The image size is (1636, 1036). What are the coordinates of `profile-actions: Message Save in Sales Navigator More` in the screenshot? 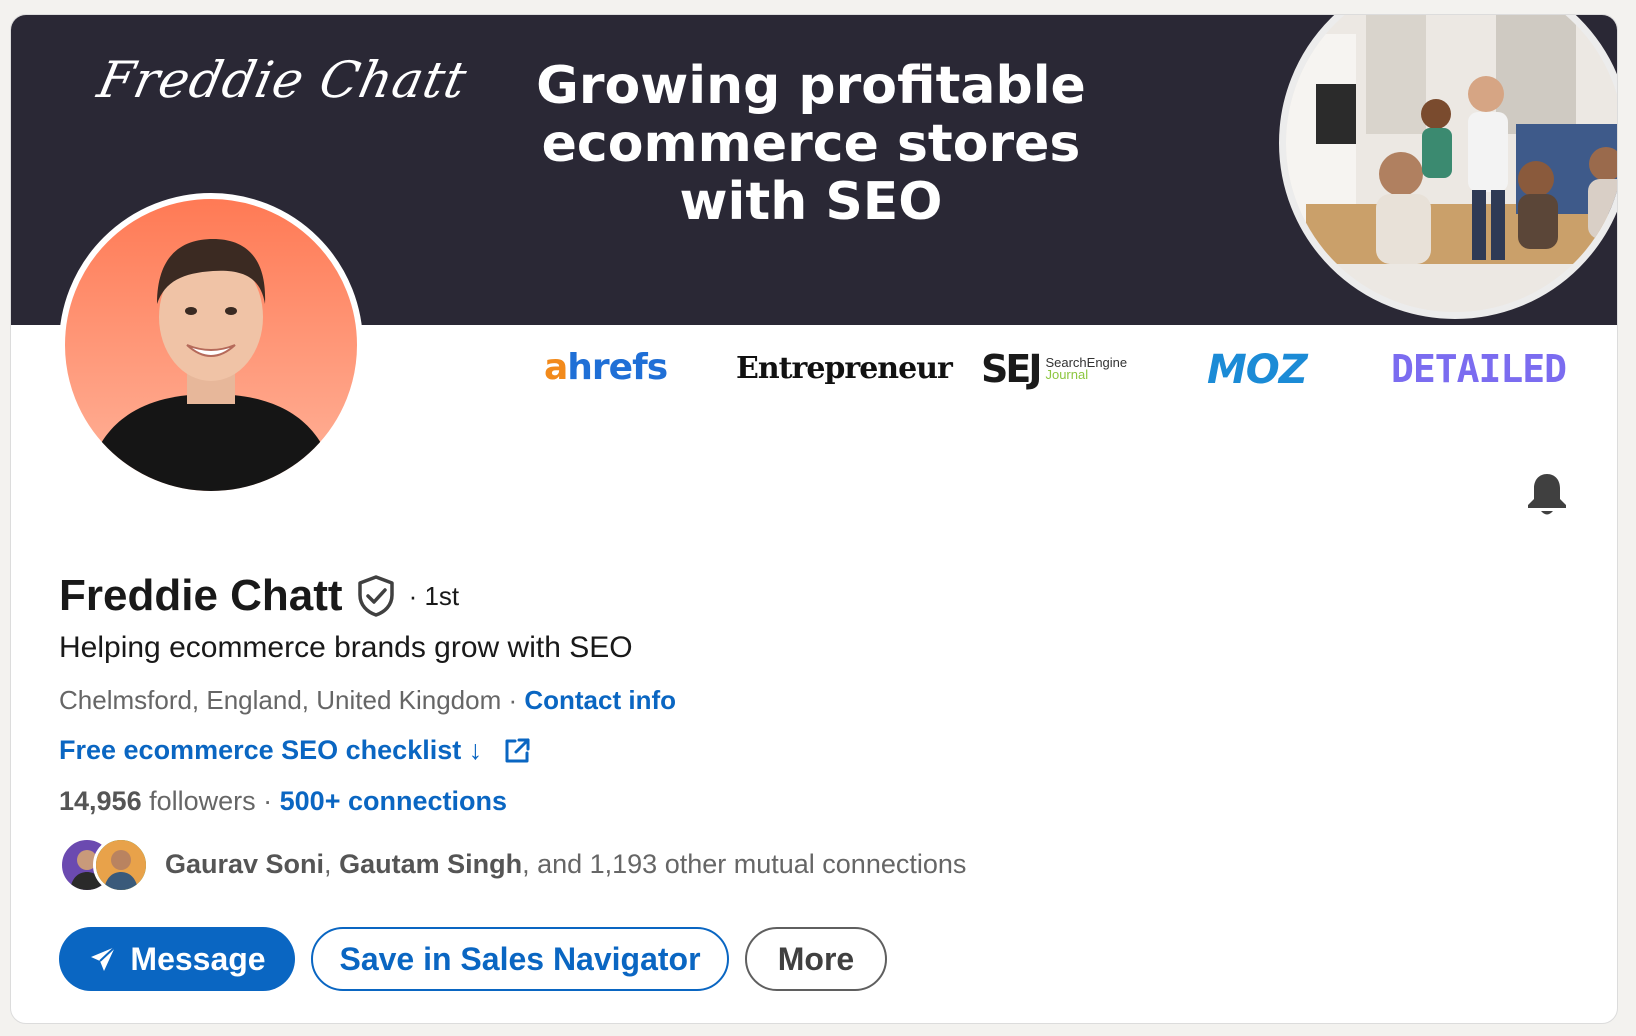 It's located at (473, 959).